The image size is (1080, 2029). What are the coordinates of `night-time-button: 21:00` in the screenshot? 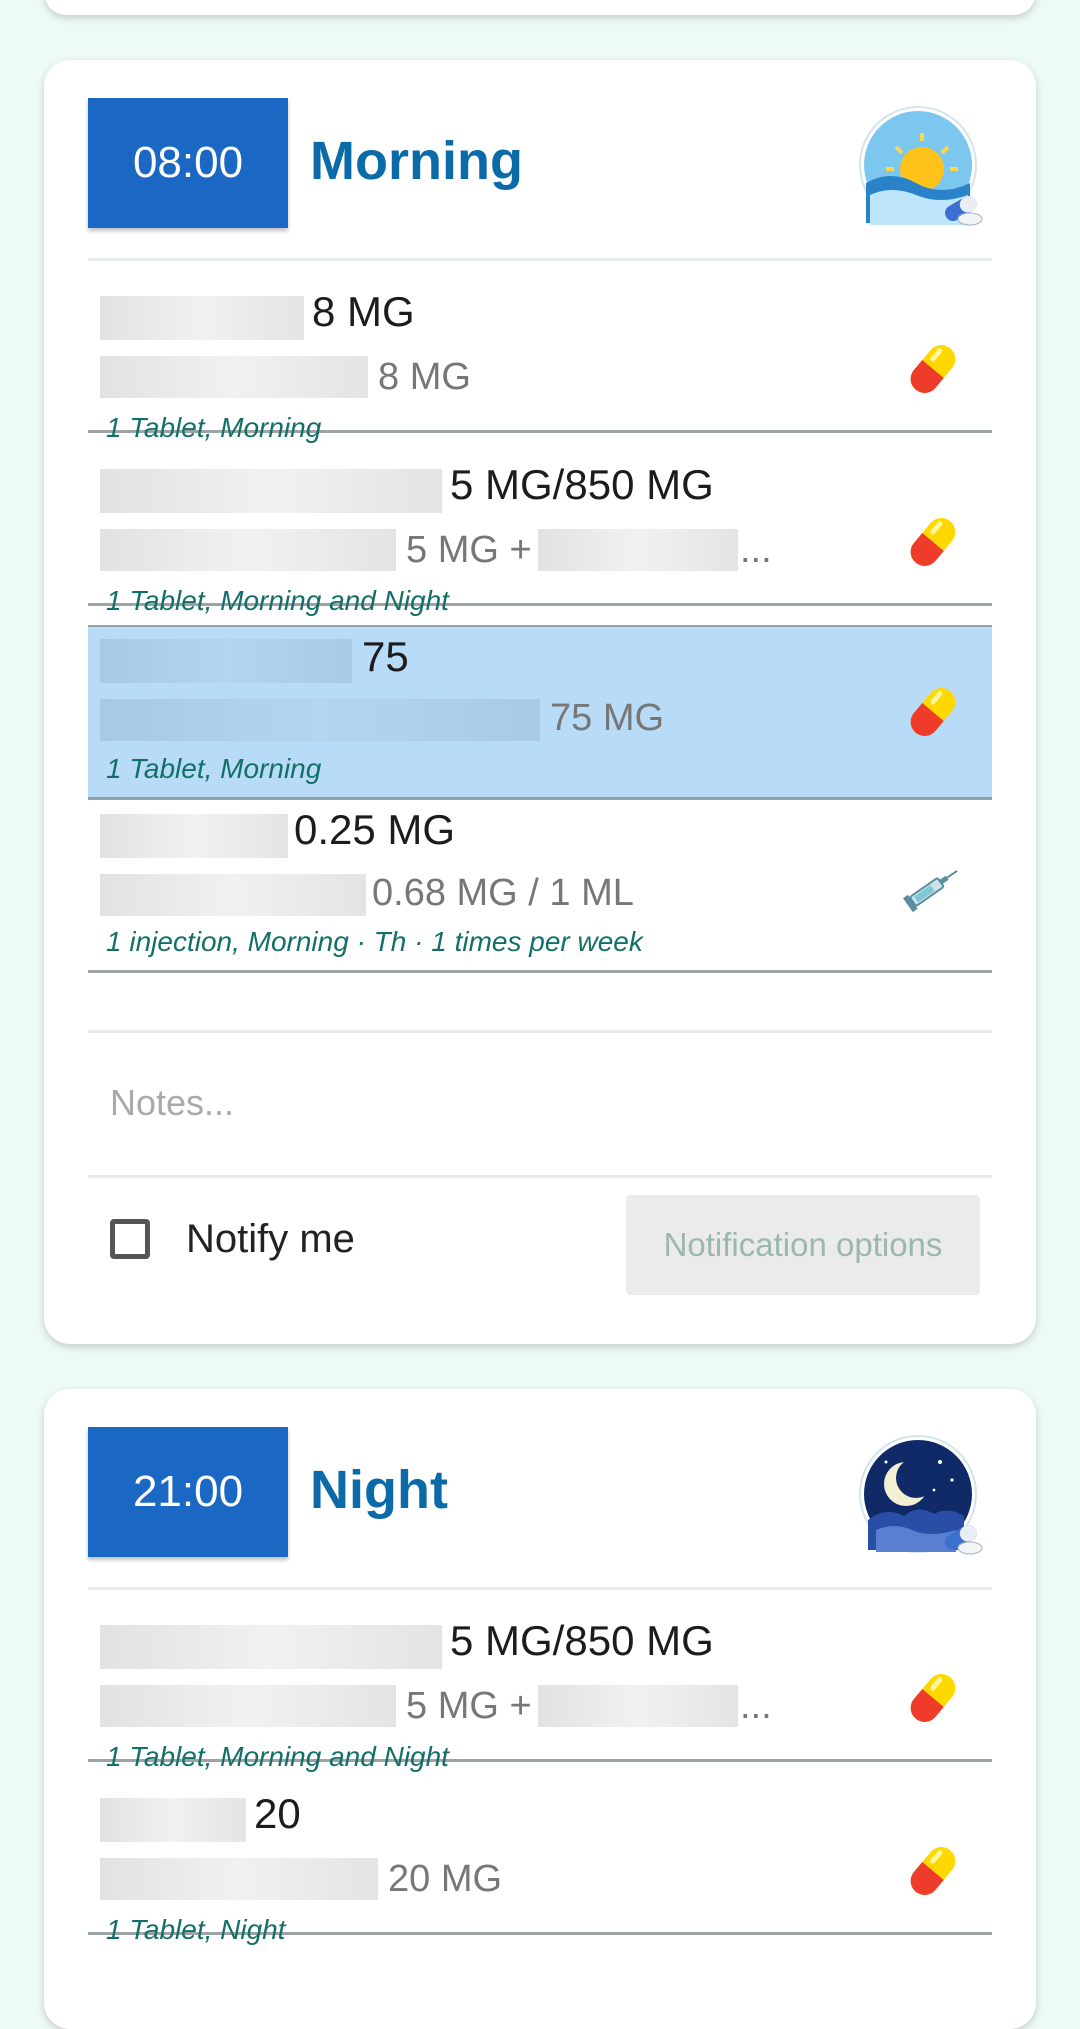 It's located at (188, 1492).